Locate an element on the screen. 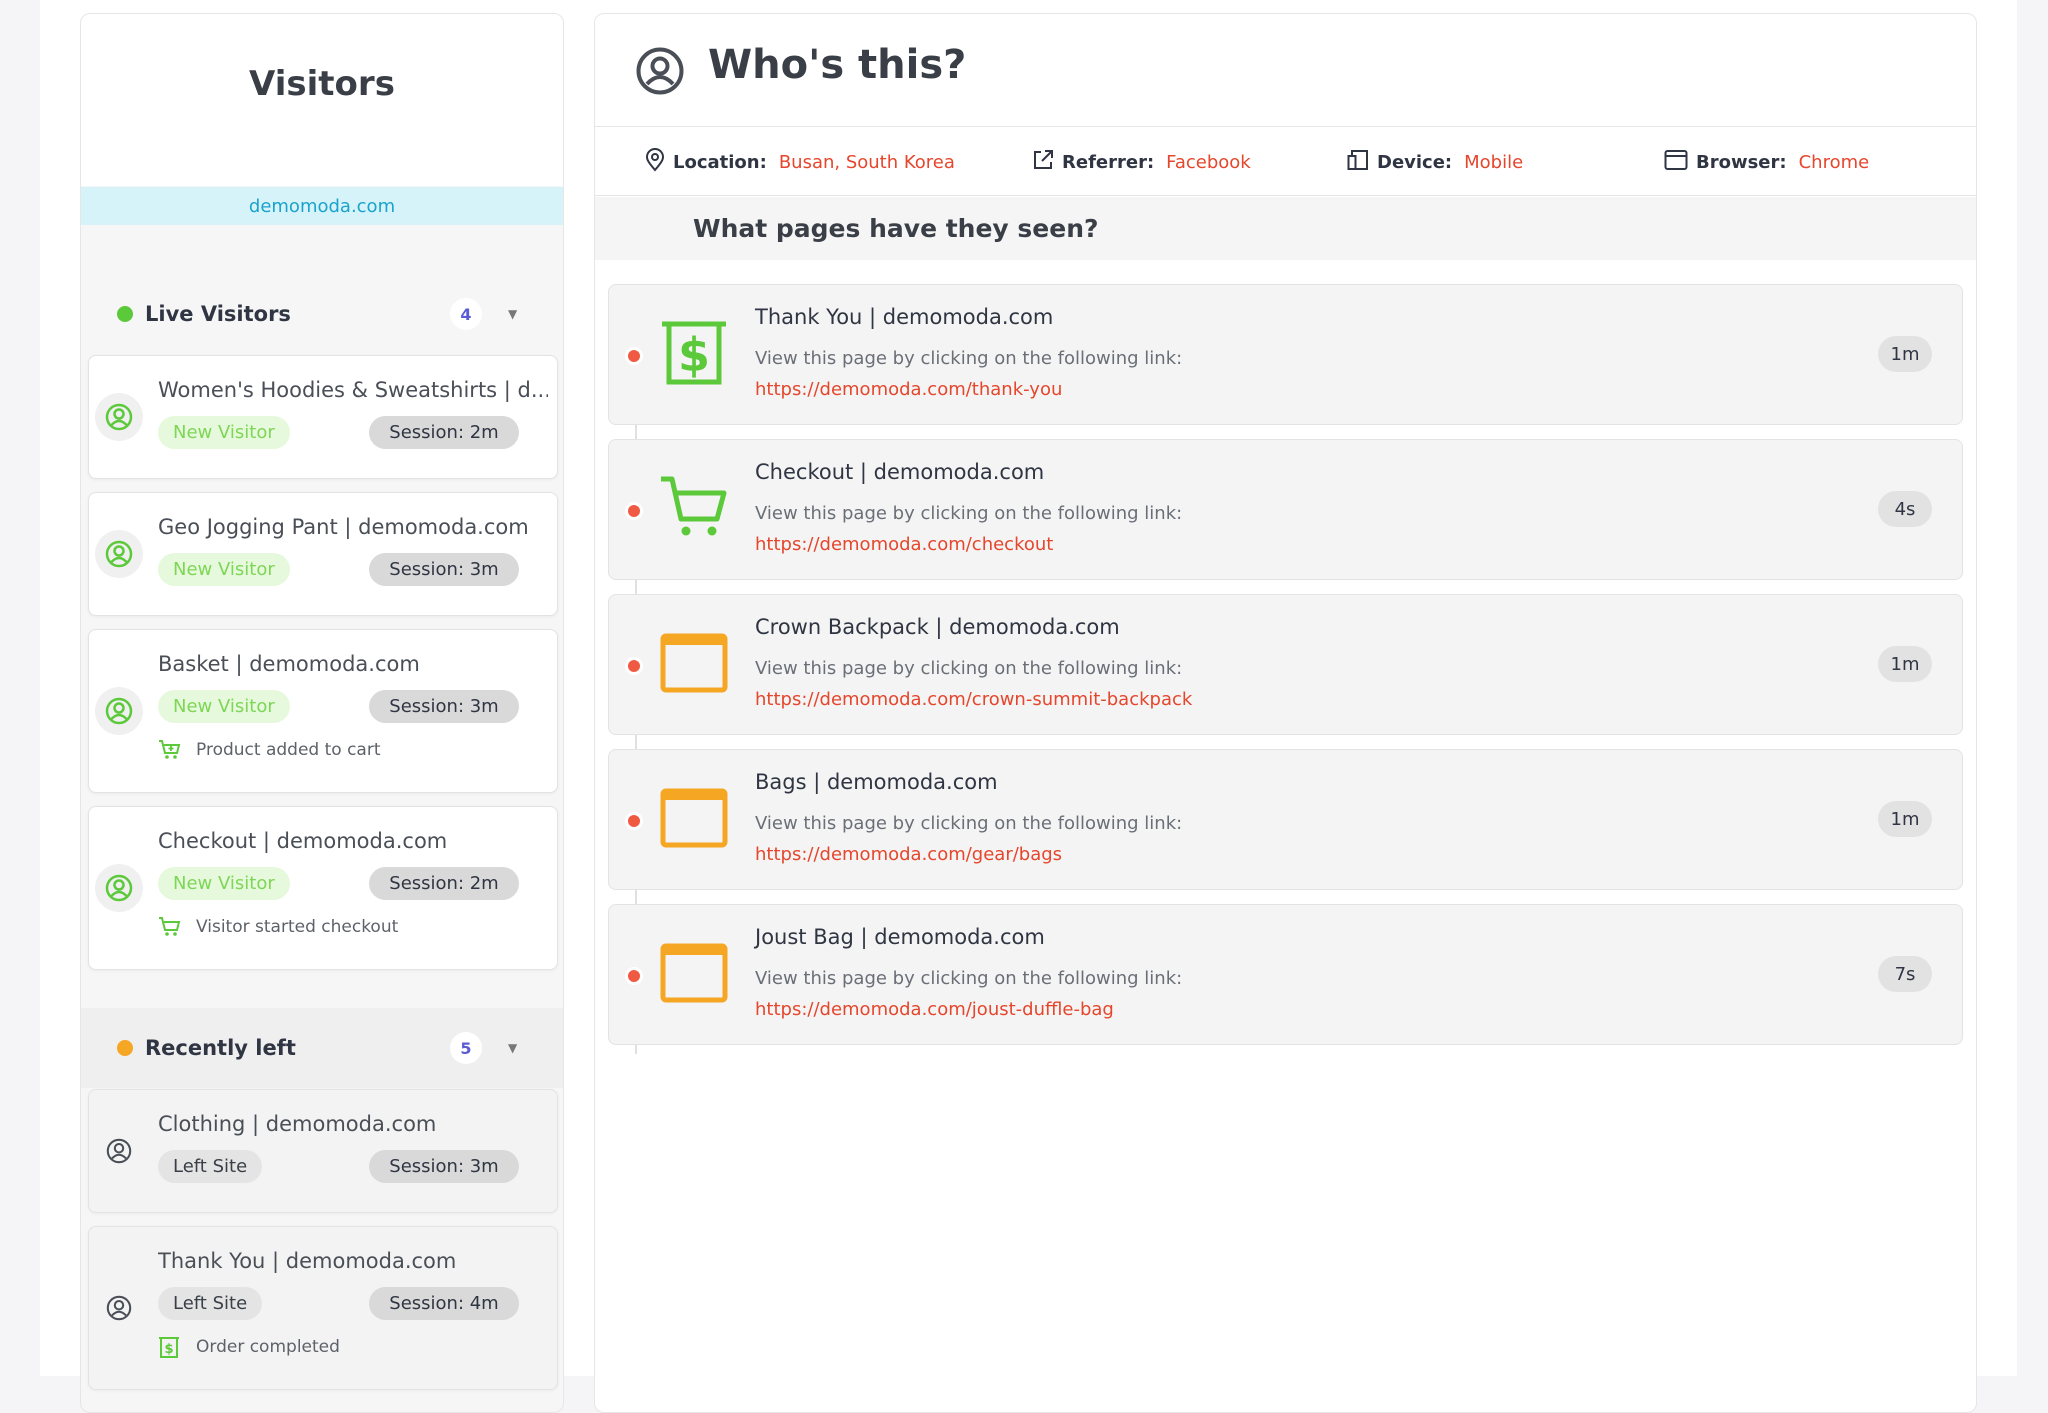 Image resolution: width=2048 pixels, height=1413 pixels. recently-left-count: 5 is located at coordinates (466, 1048).